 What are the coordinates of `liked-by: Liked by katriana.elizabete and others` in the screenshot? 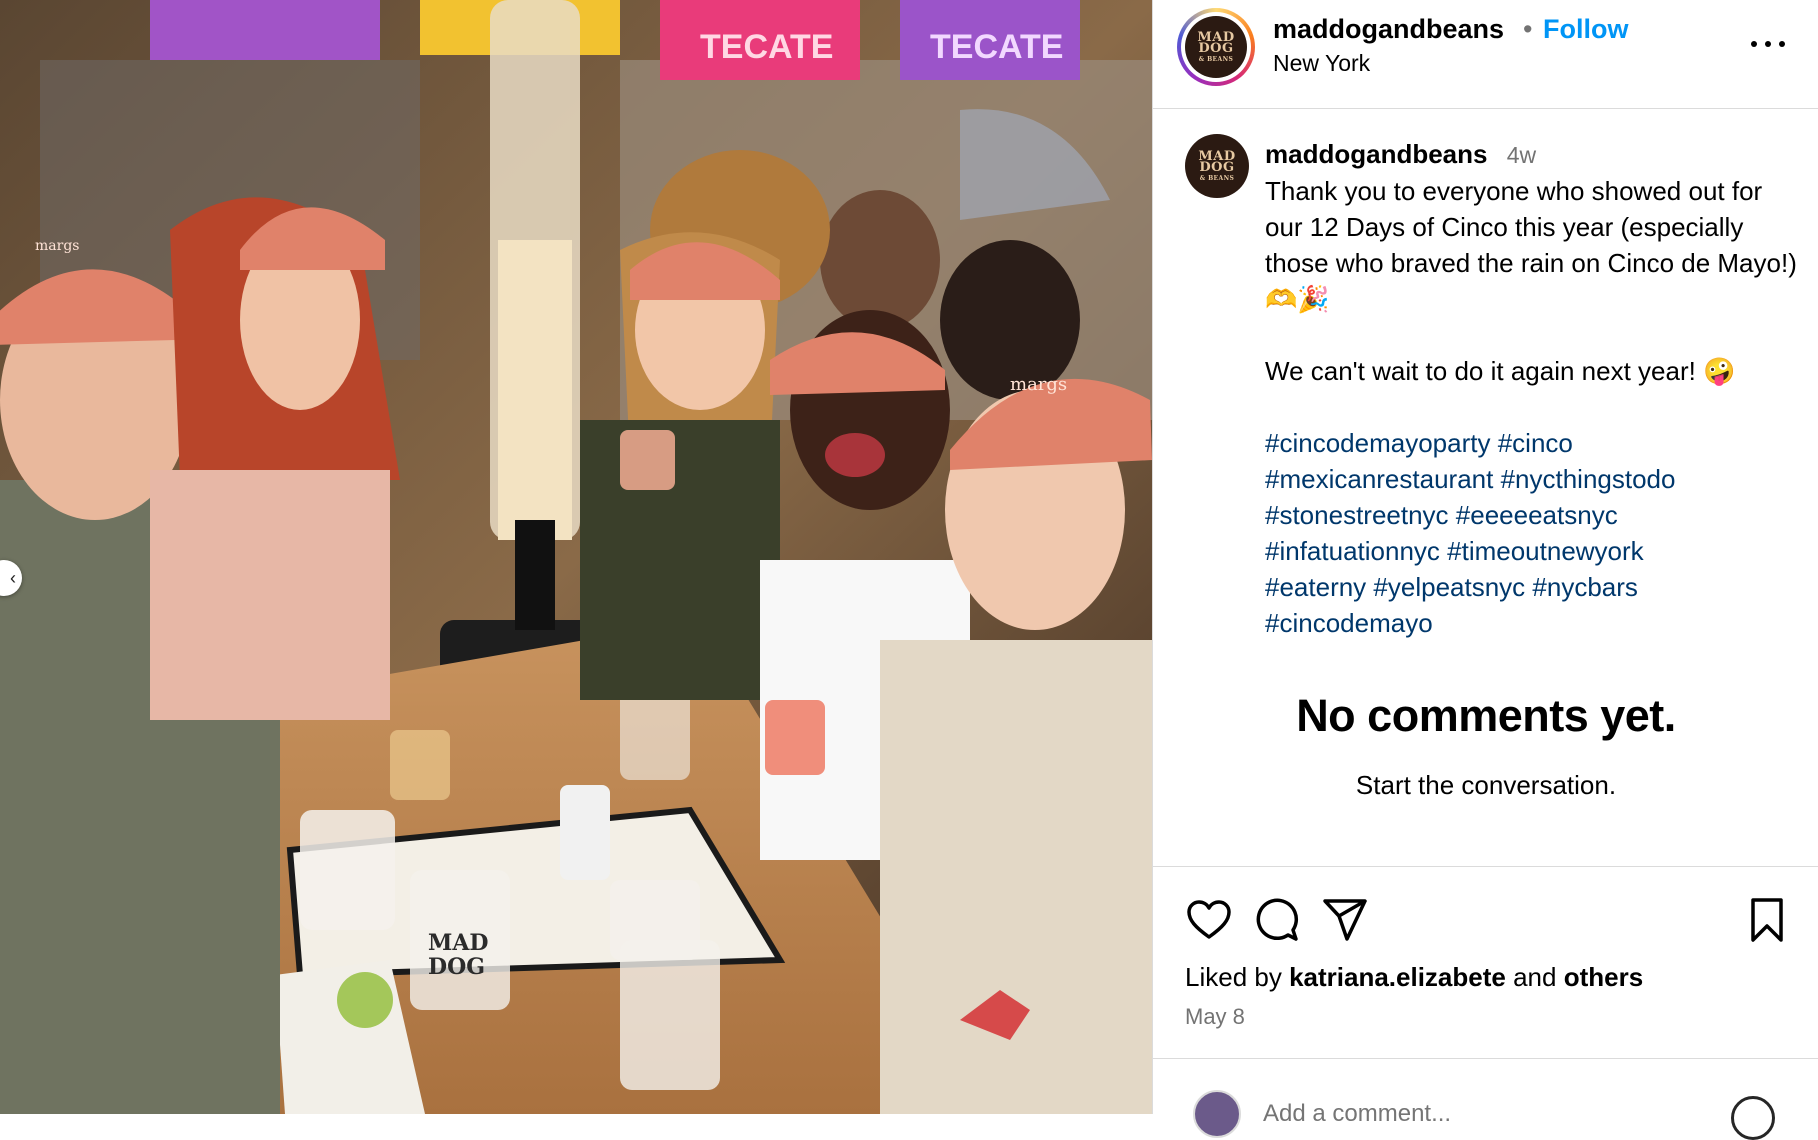 It's located at (1414, 977).